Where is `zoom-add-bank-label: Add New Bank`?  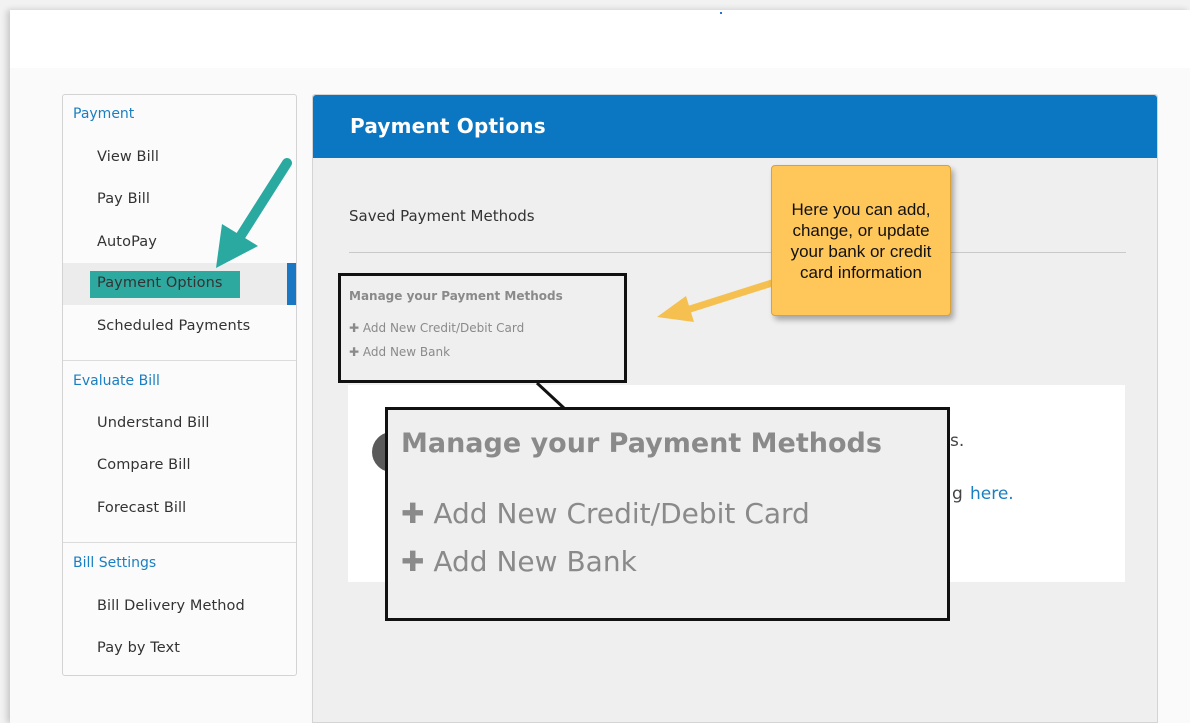 zoom-add-bank-label: Add New Bank is located at coordinates (535, 561).